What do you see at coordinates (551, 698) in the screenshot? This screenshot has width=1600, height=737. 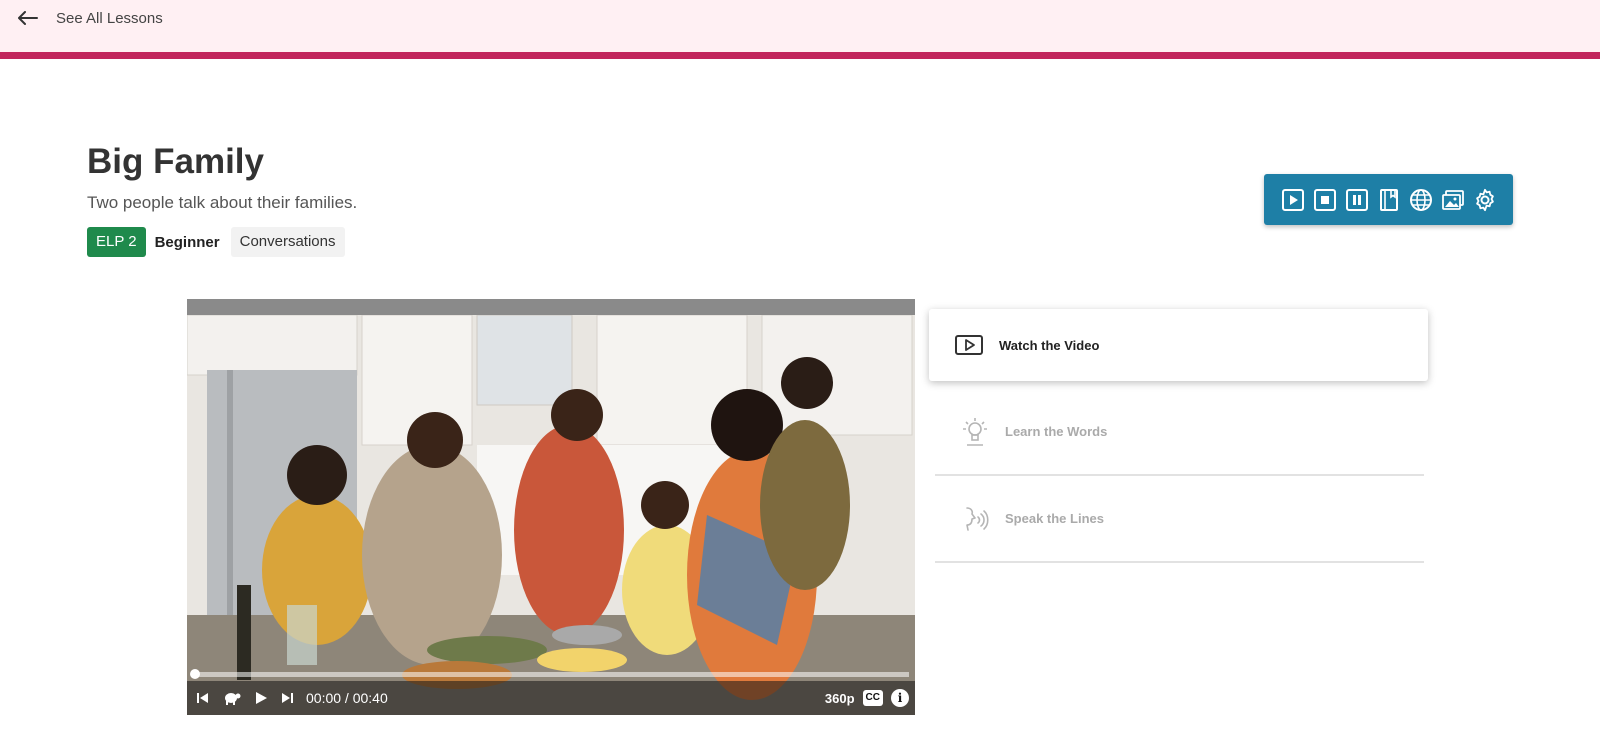 I see `video-controls: 00:00 / 00:40 360p CC i` at bounding box center [551, 698].